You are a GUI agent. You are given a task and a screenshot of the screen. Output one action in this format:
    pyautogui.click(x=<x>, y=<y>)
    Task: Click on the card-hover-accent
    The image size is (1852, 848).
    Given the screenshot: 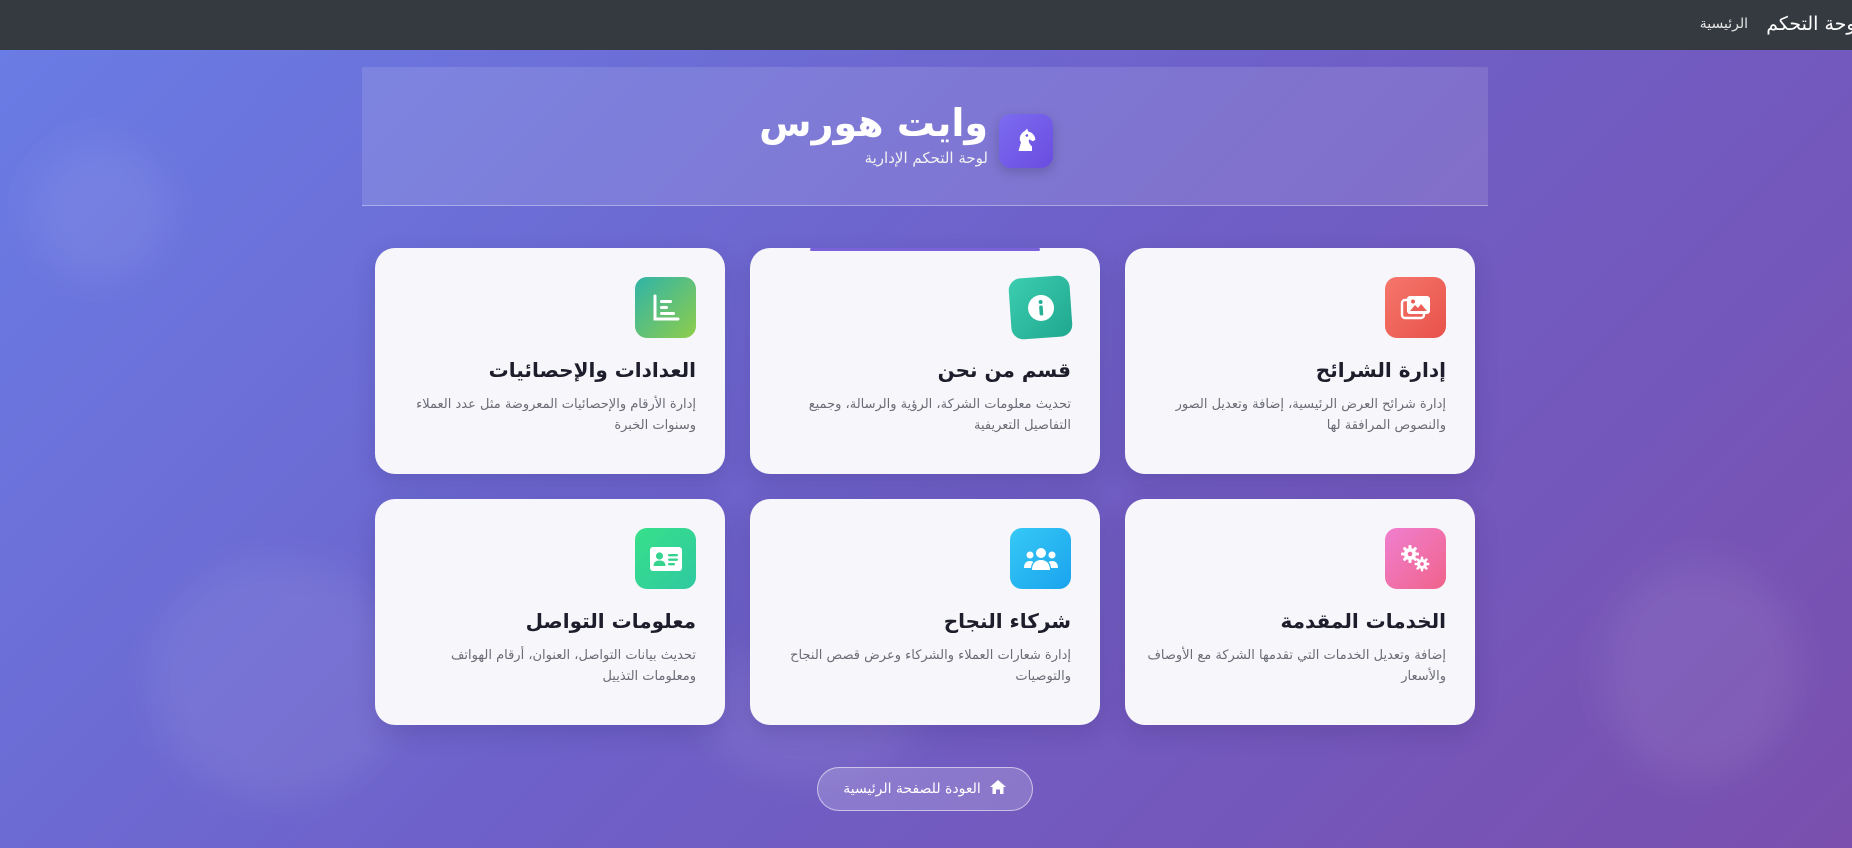 What is the action you would take?
    pyautogui.click(x=925, y=249)
    